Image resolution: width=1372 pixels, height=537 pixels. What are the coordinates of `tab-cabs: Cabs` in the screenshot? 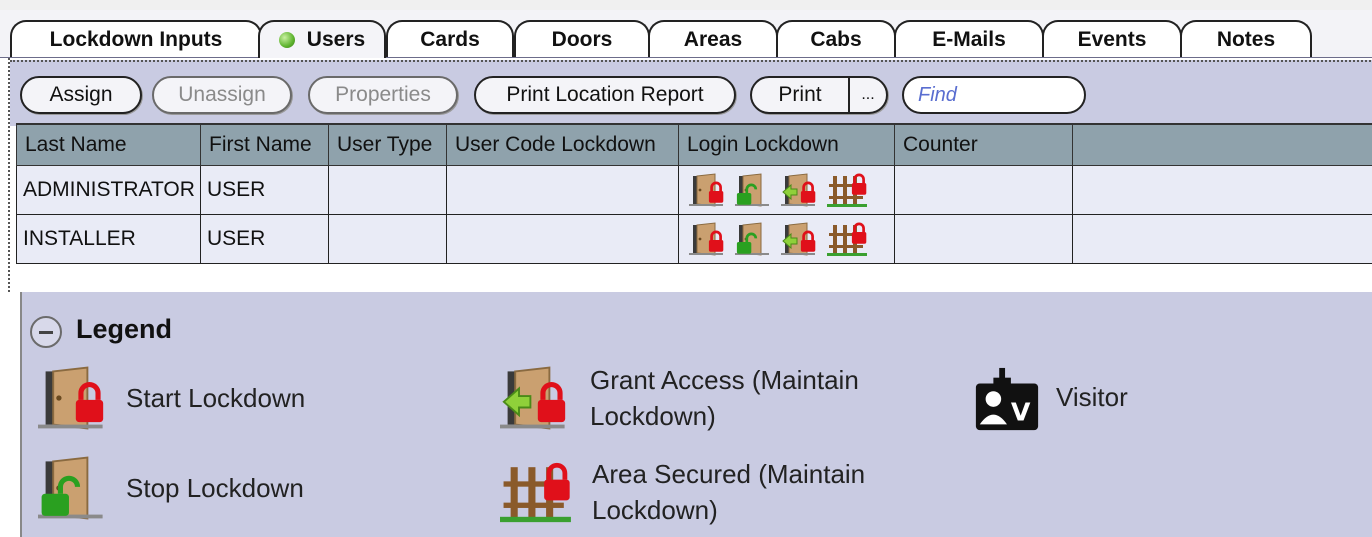 It's located at (836, 39).